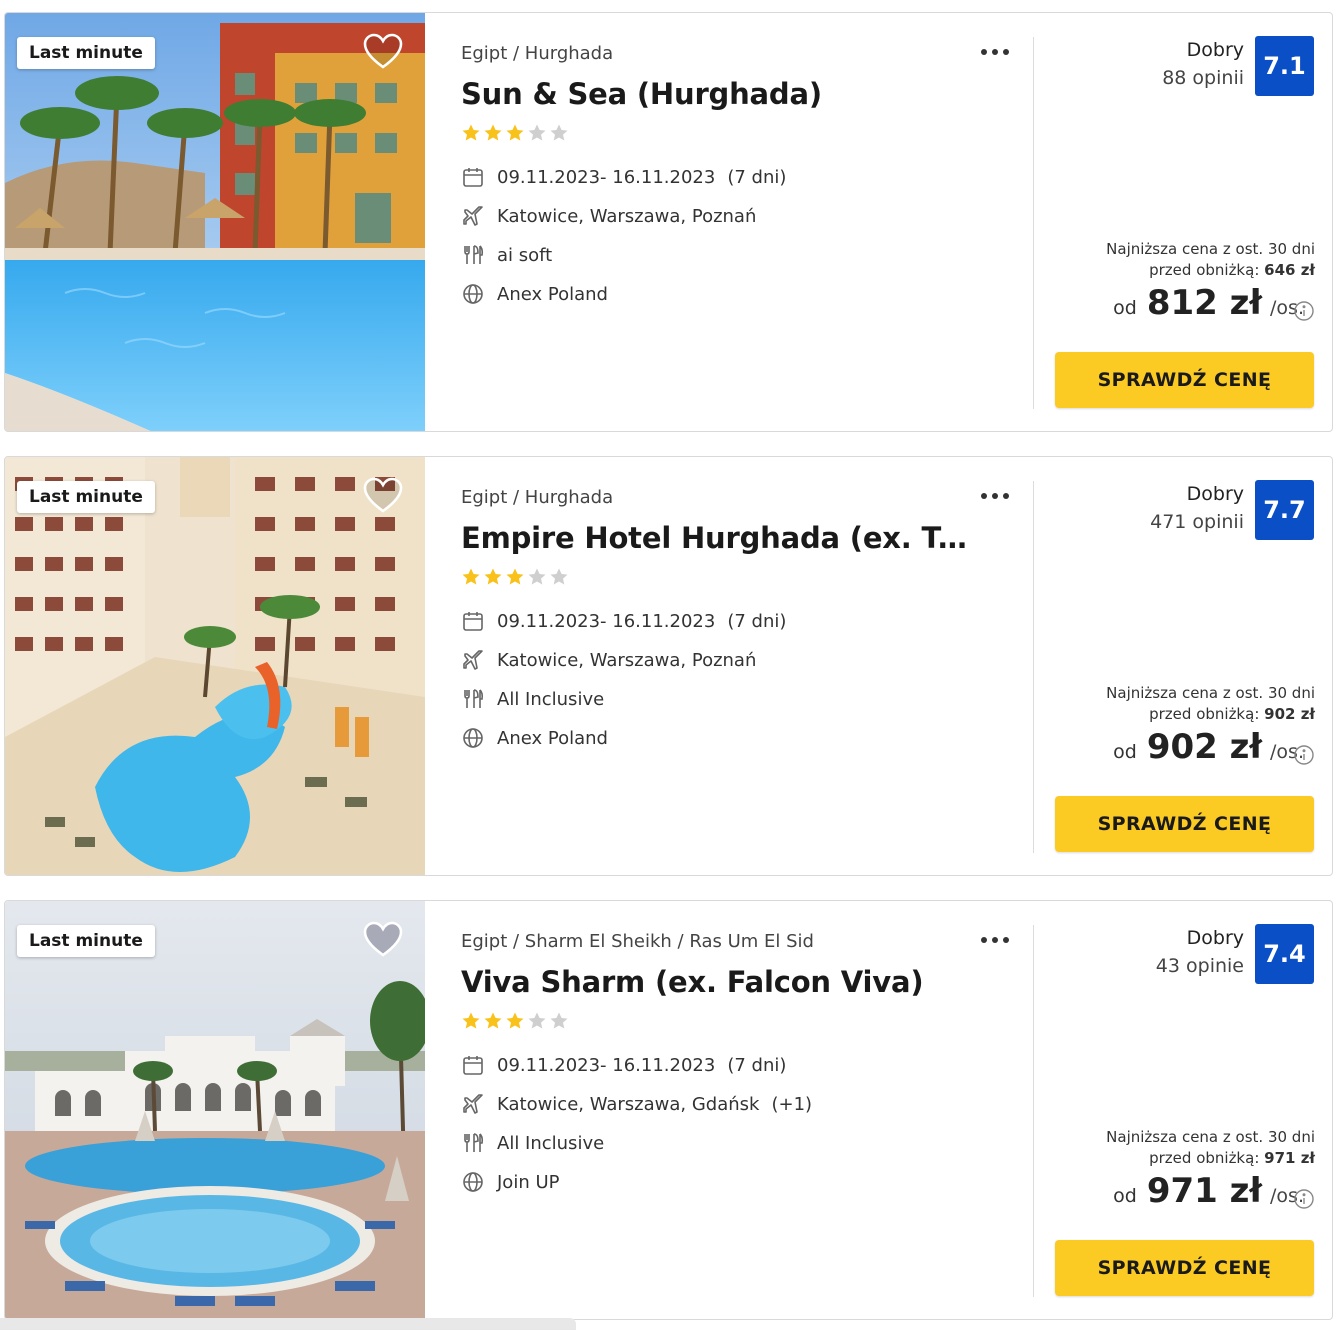 The height and width of the screenshot is (1330, 1336). I want to click on more-airports-count: (+1), so click(791, 1104).